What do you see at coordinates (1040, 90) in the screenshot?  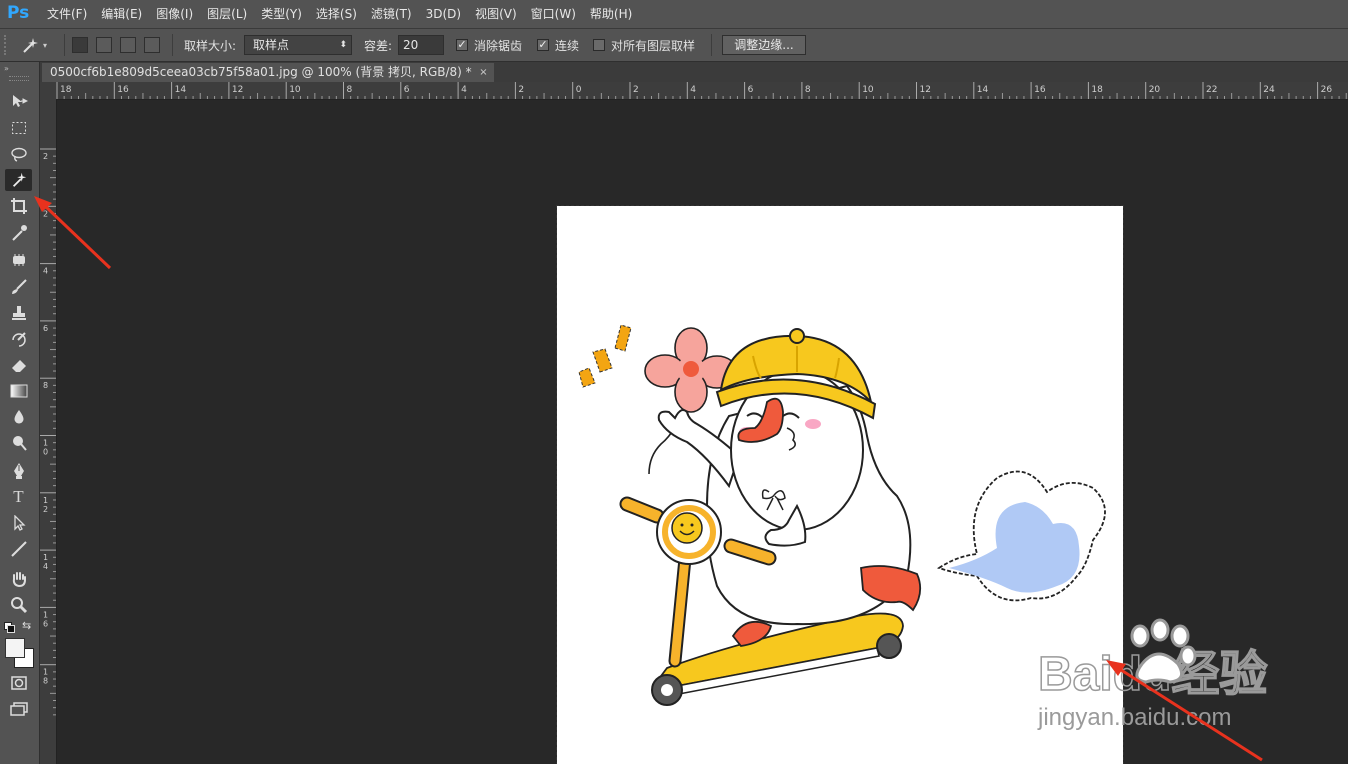 I see `ruler-label: 16` at bounding box center [1040, 90].